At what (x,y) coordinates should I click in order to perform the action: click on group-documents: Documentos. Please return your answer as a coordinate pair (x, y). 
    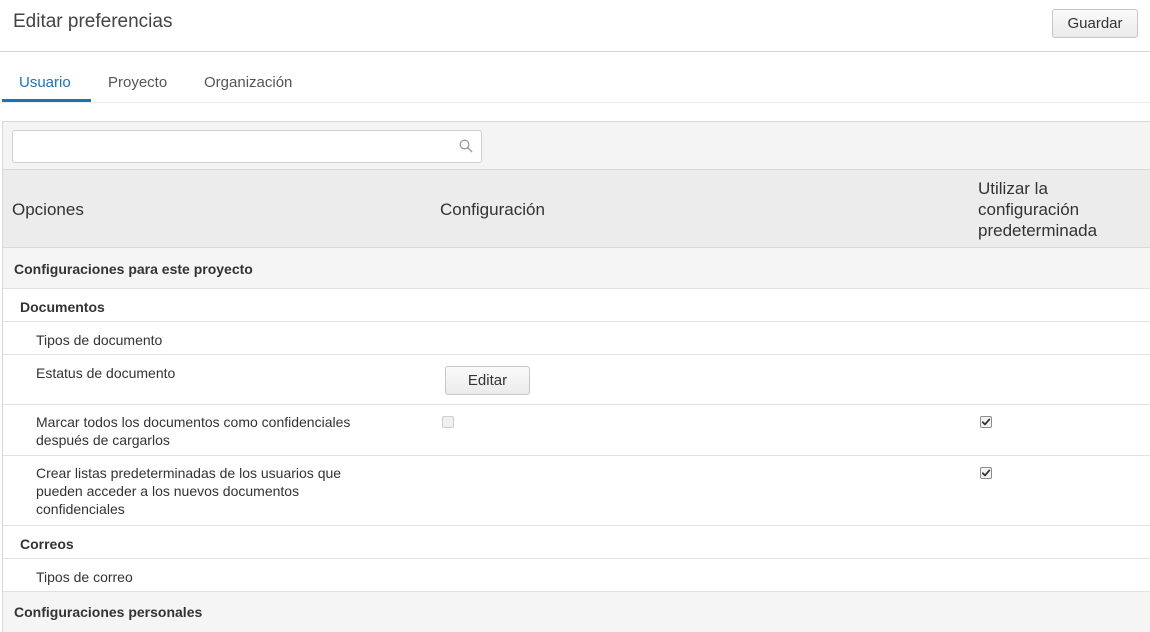
    Looking at the image, I should click on (576, 305).